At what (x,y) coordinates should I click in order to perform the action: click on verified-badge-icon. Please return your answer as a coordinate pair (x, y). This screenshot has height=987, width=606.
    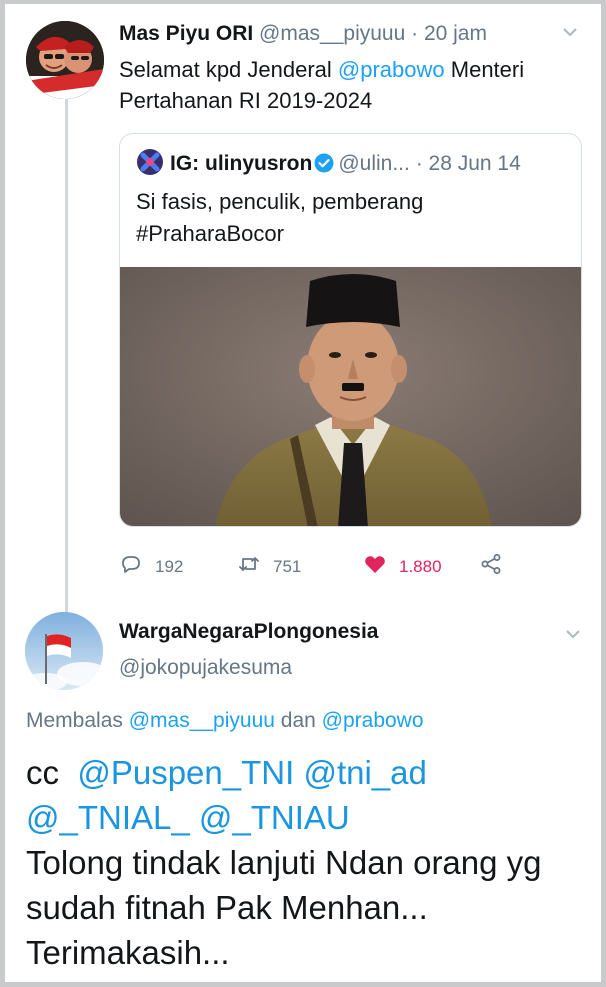
    Looking at the image, I should click on (324, 163).